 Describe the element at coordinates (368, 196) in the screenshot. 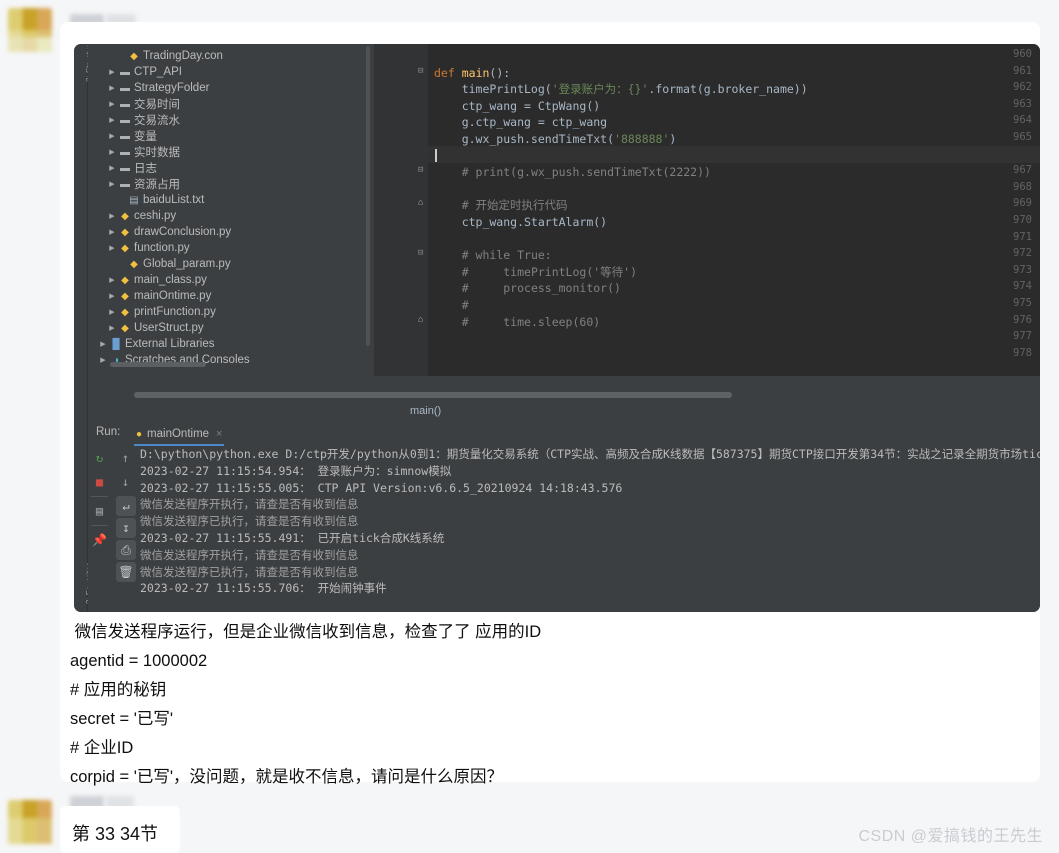

I see `tree-vertical-scrollbar` at that location.